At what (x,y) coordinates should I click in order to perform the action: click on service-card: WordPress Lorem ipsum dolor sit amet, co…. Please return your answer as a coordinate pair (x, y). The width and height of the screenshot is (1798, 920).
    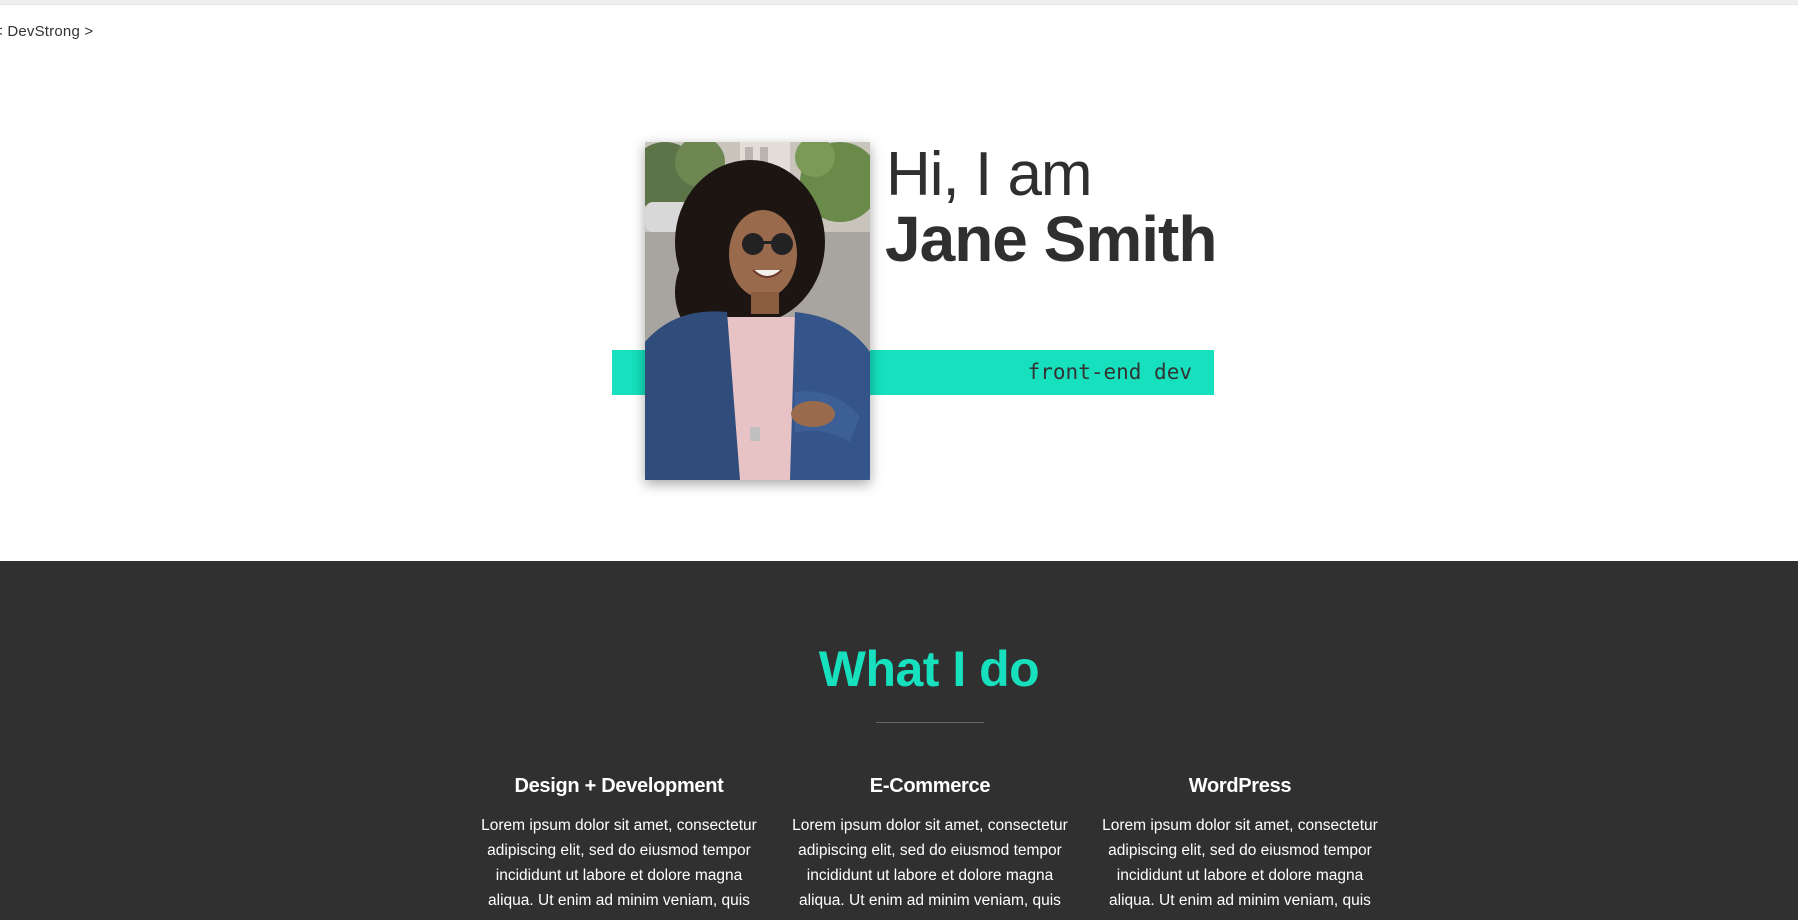
    Looking at the image, I should click on (1240, 843).